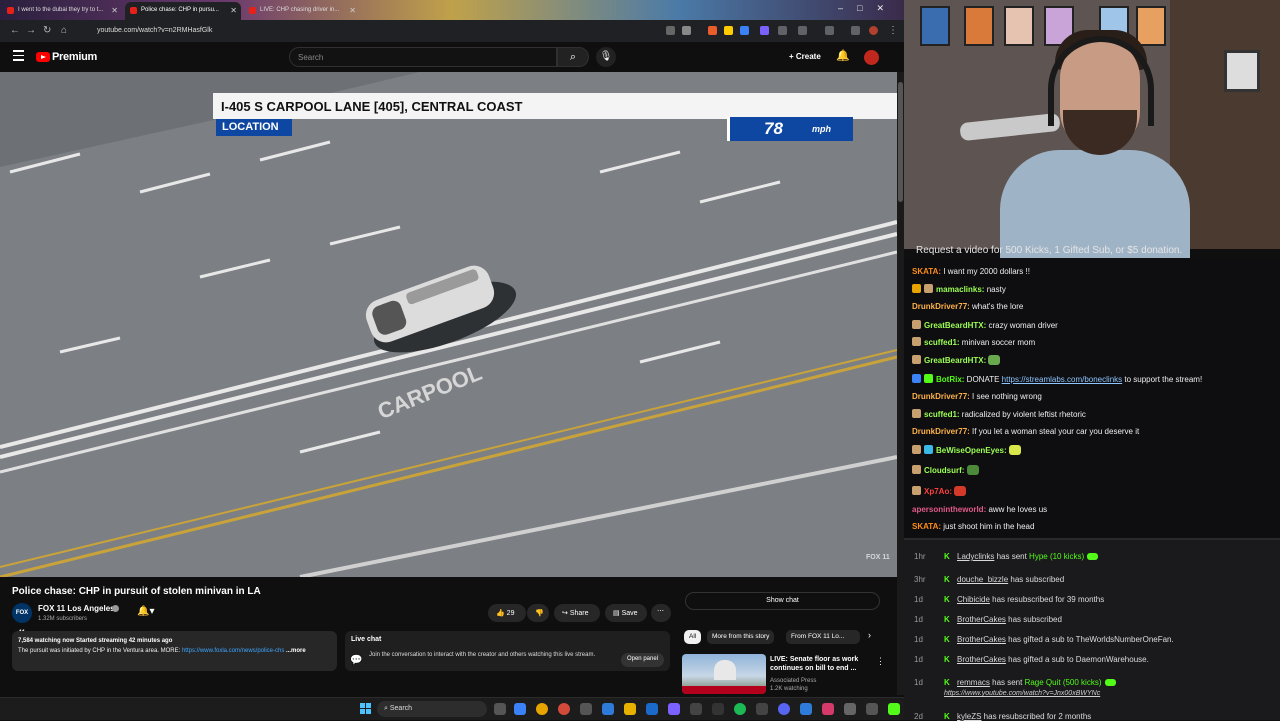 The height and width of the screenshot is (721, 1280). I want to click on hamburger-menu-icon, so click(18, 57).